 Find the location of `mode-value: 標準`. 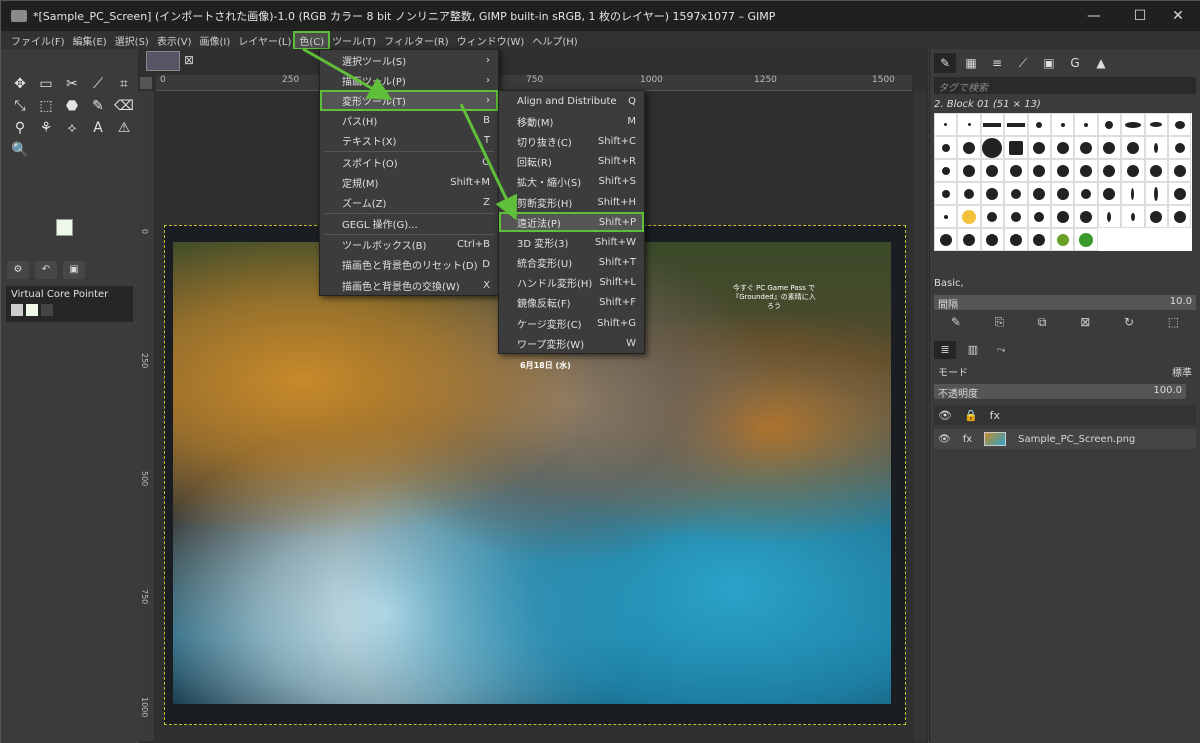

mode-value: 標準 is located at coordinates (1182, 371).